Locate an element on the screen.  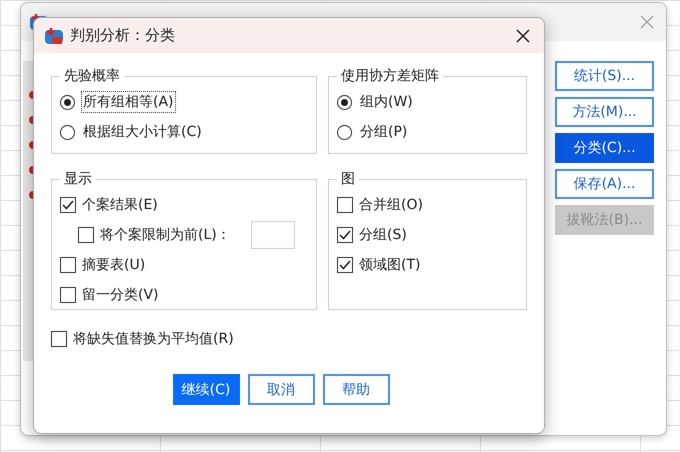
group-title: 图 is located at coordinates (348, 179).